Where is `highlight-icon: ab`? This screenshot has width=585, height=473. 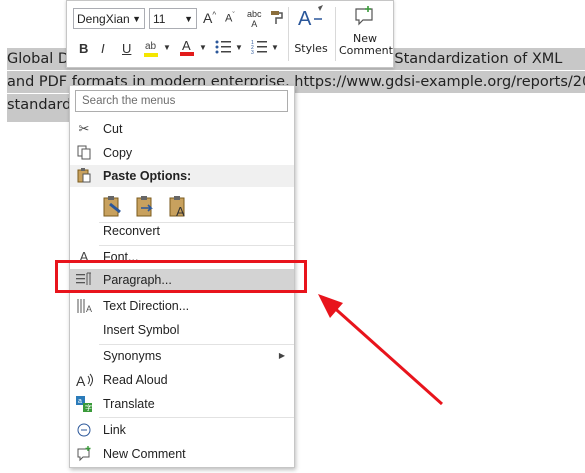 highlight-icon: ab is located at coordinates (151, 49).